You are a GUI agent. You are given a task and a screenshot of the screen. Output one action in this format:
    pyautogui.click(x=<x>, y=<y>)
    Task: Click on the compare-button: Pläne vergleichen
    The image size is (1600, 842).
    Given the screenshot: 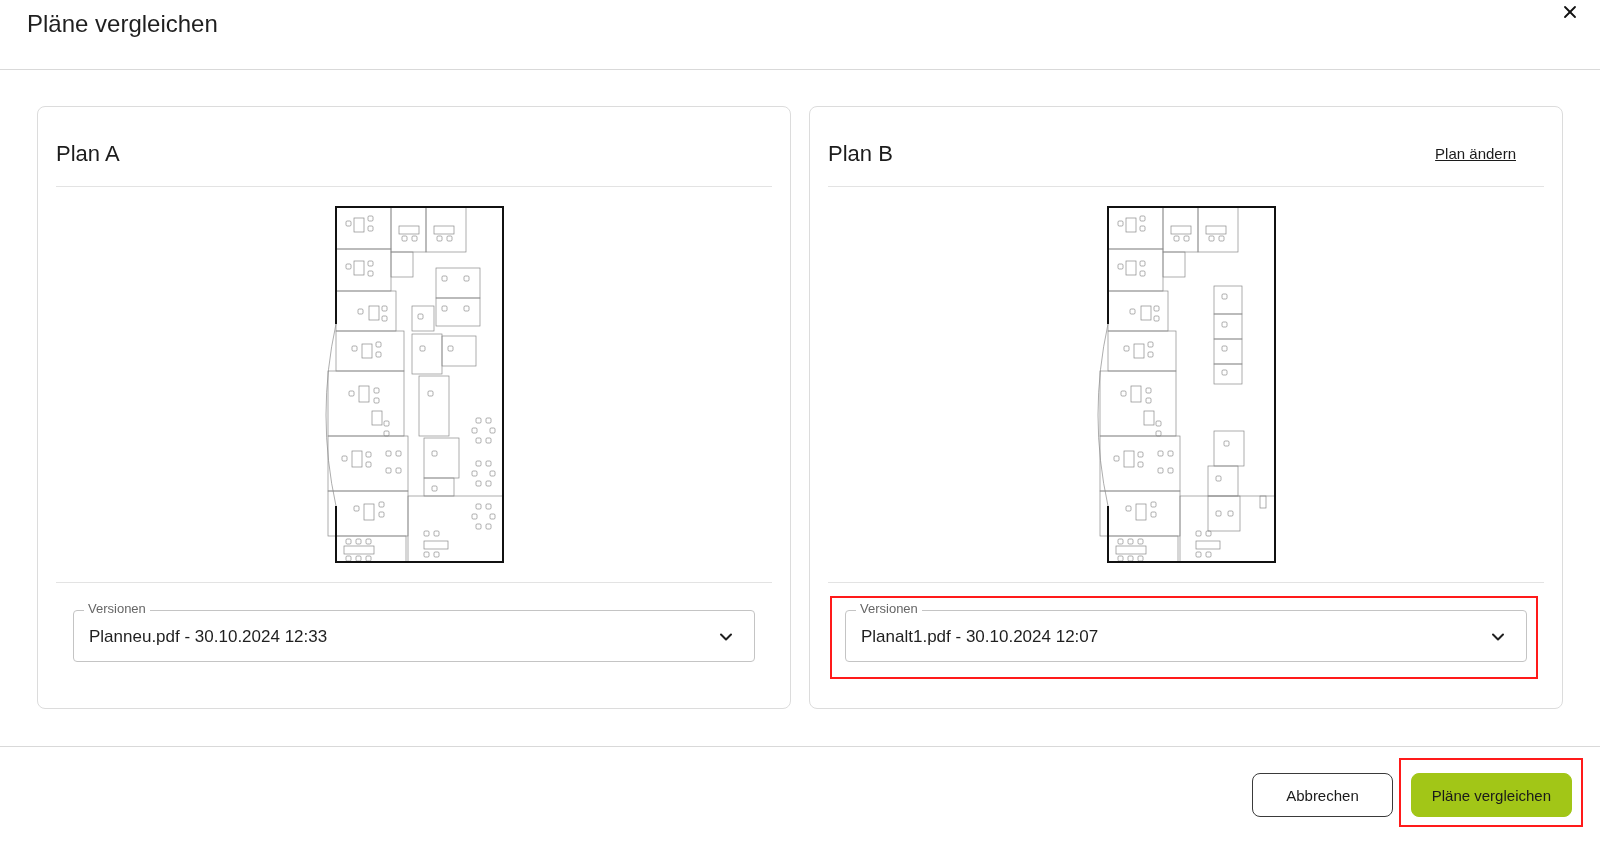 What is the action you would take?
    pyautogui.click(x=1491, y=795)
    